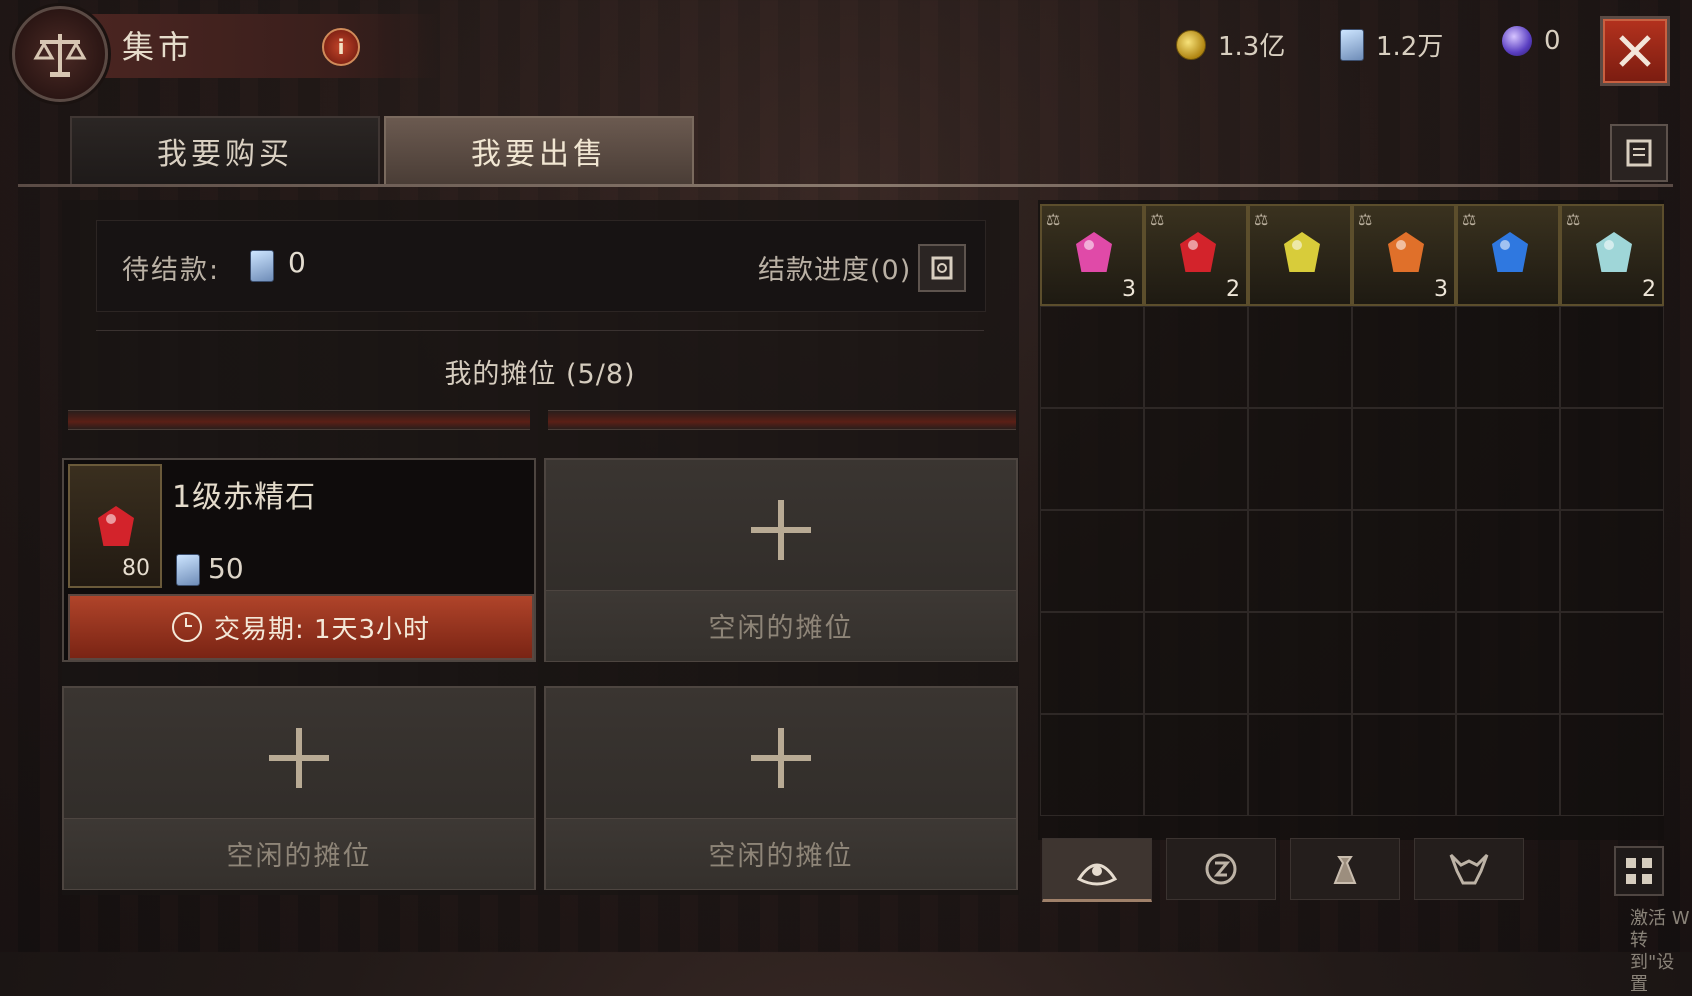  I want to click on currency-ticket: 1.2万, so click(1391, 44).